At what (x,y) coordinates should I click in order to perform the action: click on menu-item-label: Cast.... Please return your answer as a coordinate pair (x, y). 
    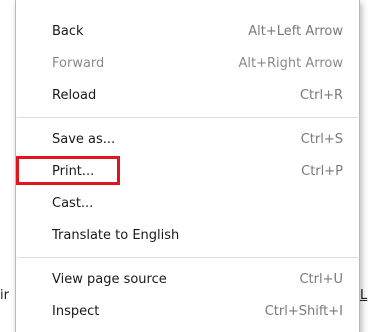
    Looking at the image, I should click on (73, 203).